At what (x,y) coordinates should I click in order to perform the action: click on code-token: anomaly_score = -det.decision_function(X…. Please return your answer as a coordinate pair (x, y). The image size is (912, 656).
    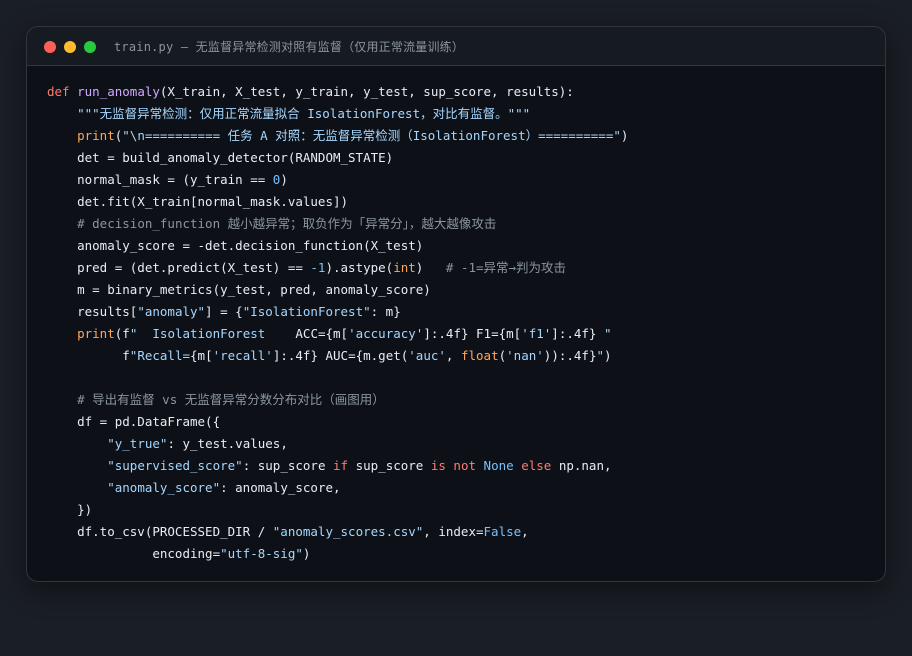
    Looking at the image, I should click on (235, 245).